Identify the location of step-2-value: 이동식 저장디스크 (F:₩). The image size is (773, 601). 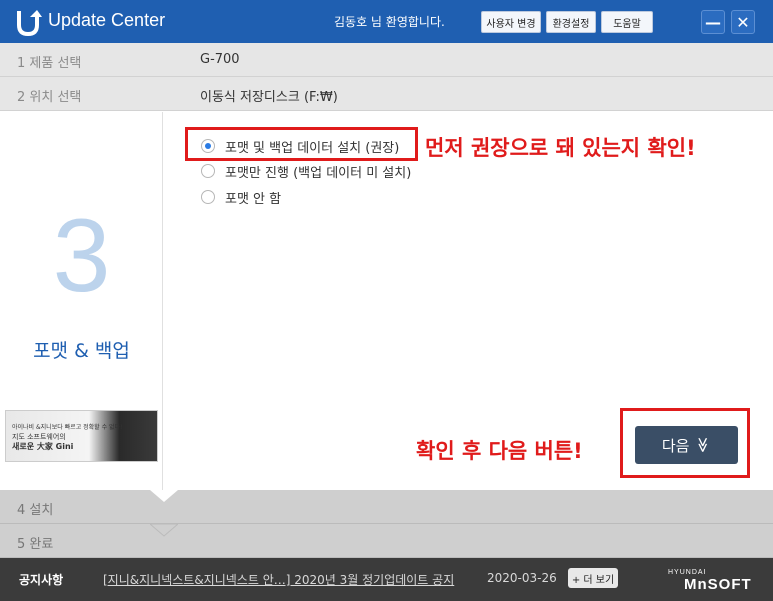
(269, 97).